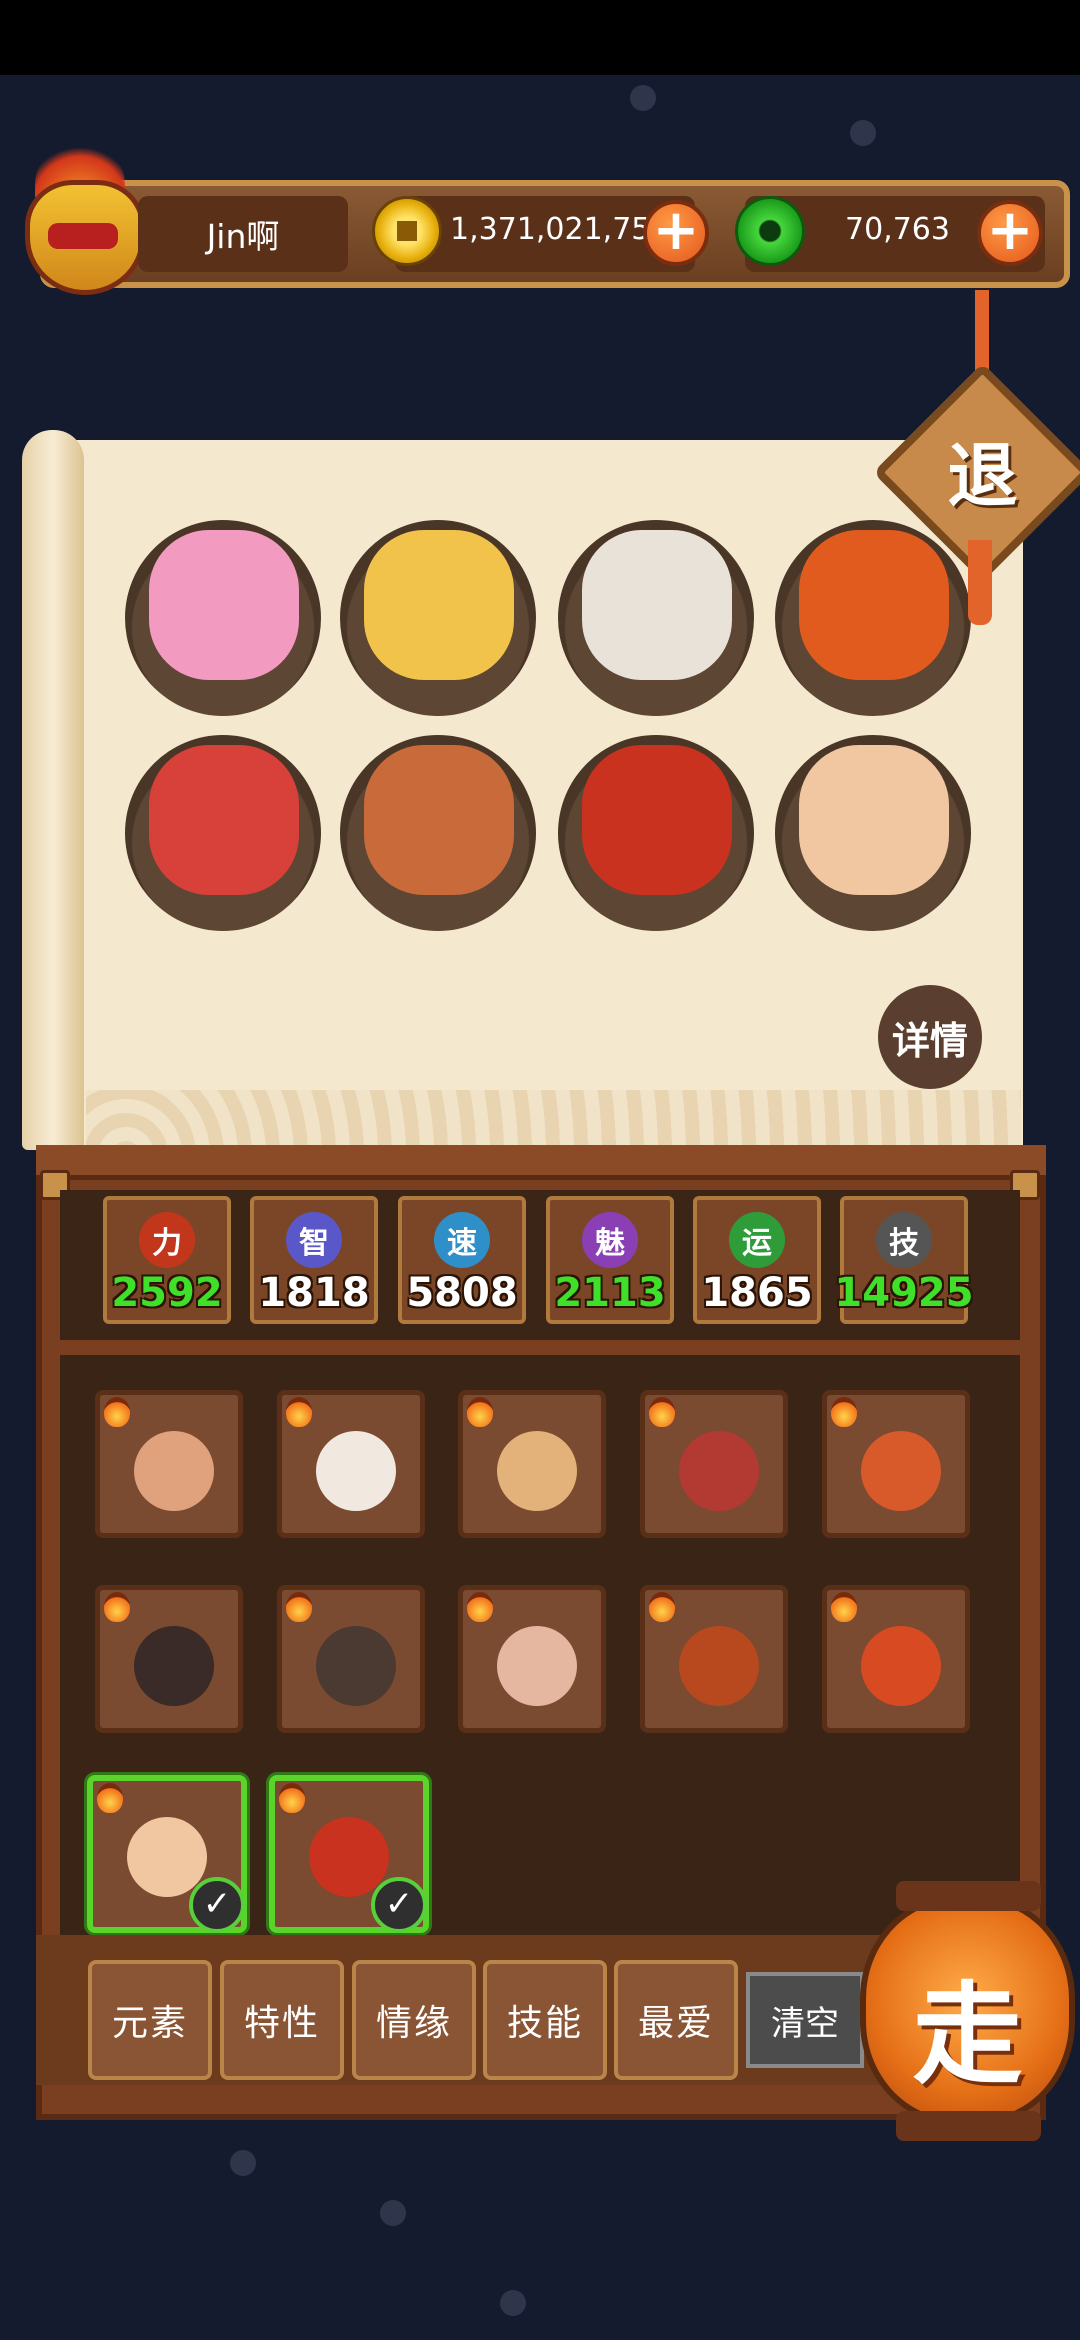 The width and height of the screenshot is (1080, 2340). What do you see at coordinates (356, 1471) in the screenshot?
I see `rabbit-scholar-hero-icon` at bounding box center [356, 1471].